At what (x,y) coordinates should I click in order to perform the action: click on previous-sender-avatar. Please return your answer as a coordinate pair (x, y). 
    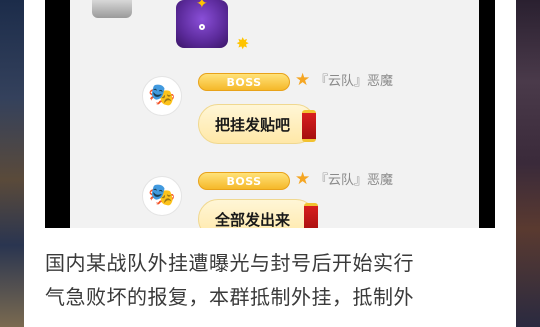
    Looking at the image, I should click on (112, 9).